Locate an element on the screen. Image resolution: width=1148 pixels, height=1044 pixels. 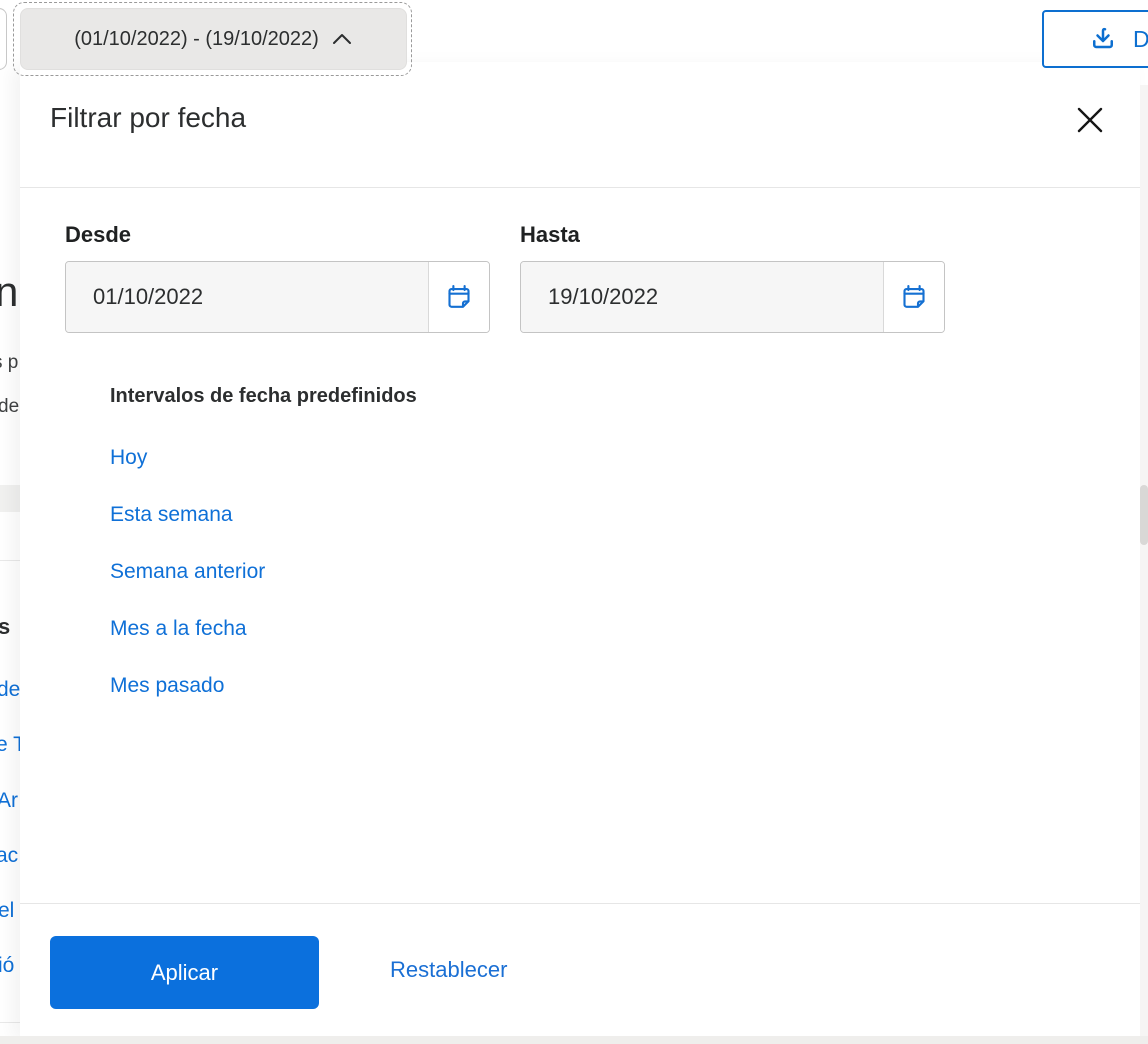
background-link-fragment: ió is located at coordinates (7, 965).